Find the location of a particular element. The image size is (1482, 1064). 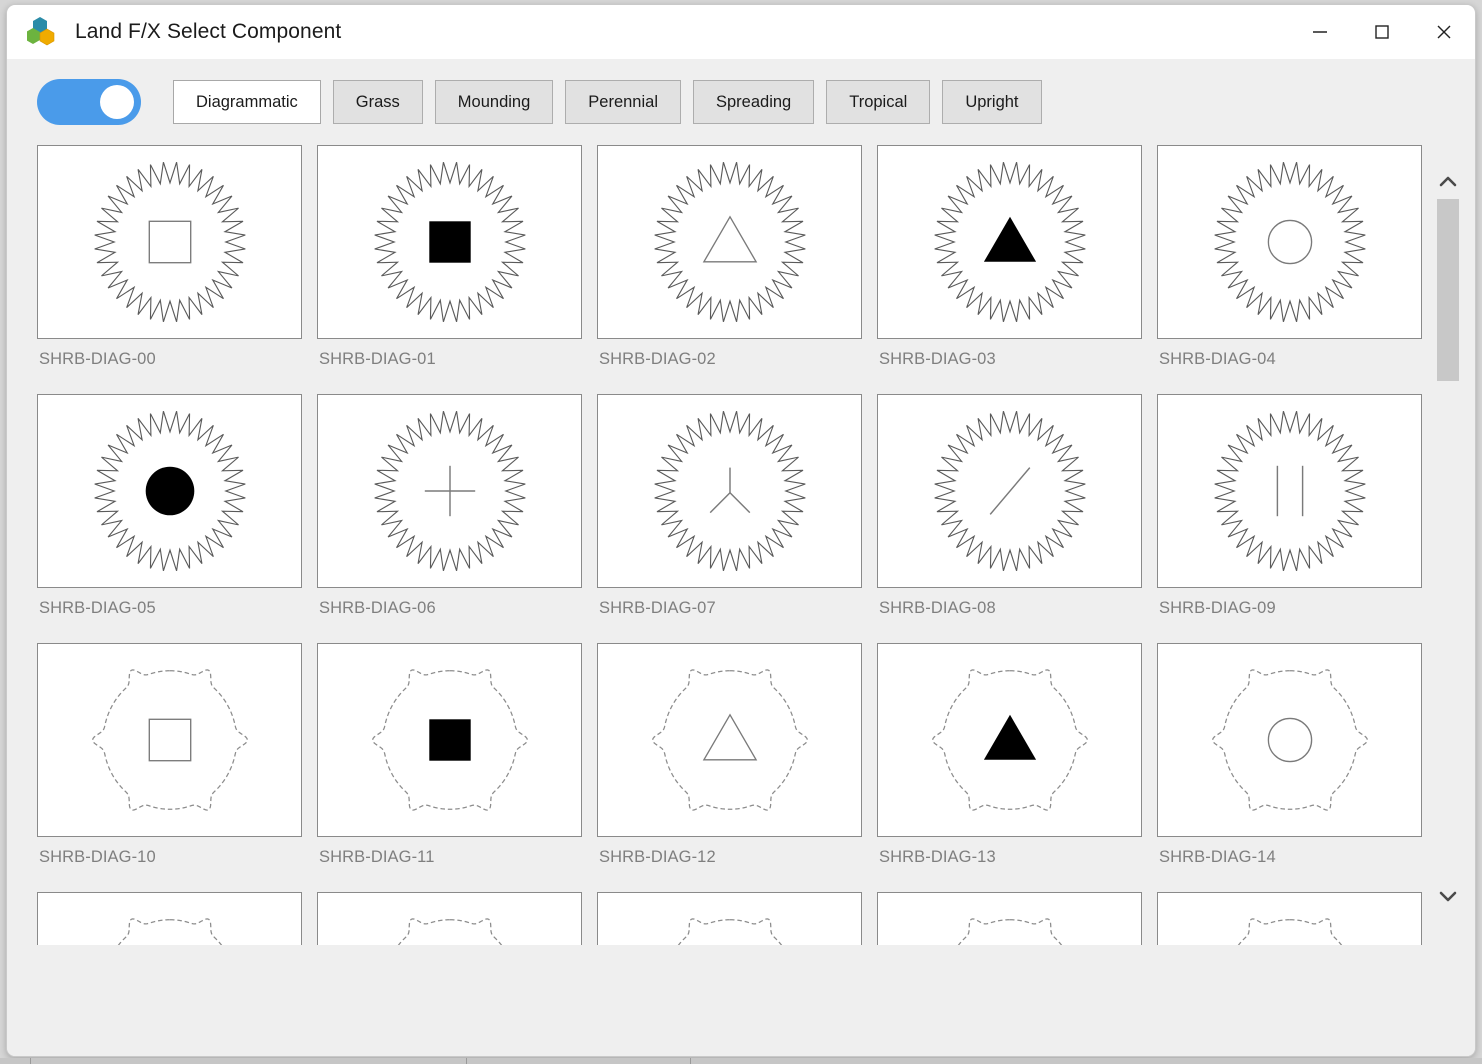

filter-button-diagrammatic: Diagrammatic is located at coordinates (247, 102).